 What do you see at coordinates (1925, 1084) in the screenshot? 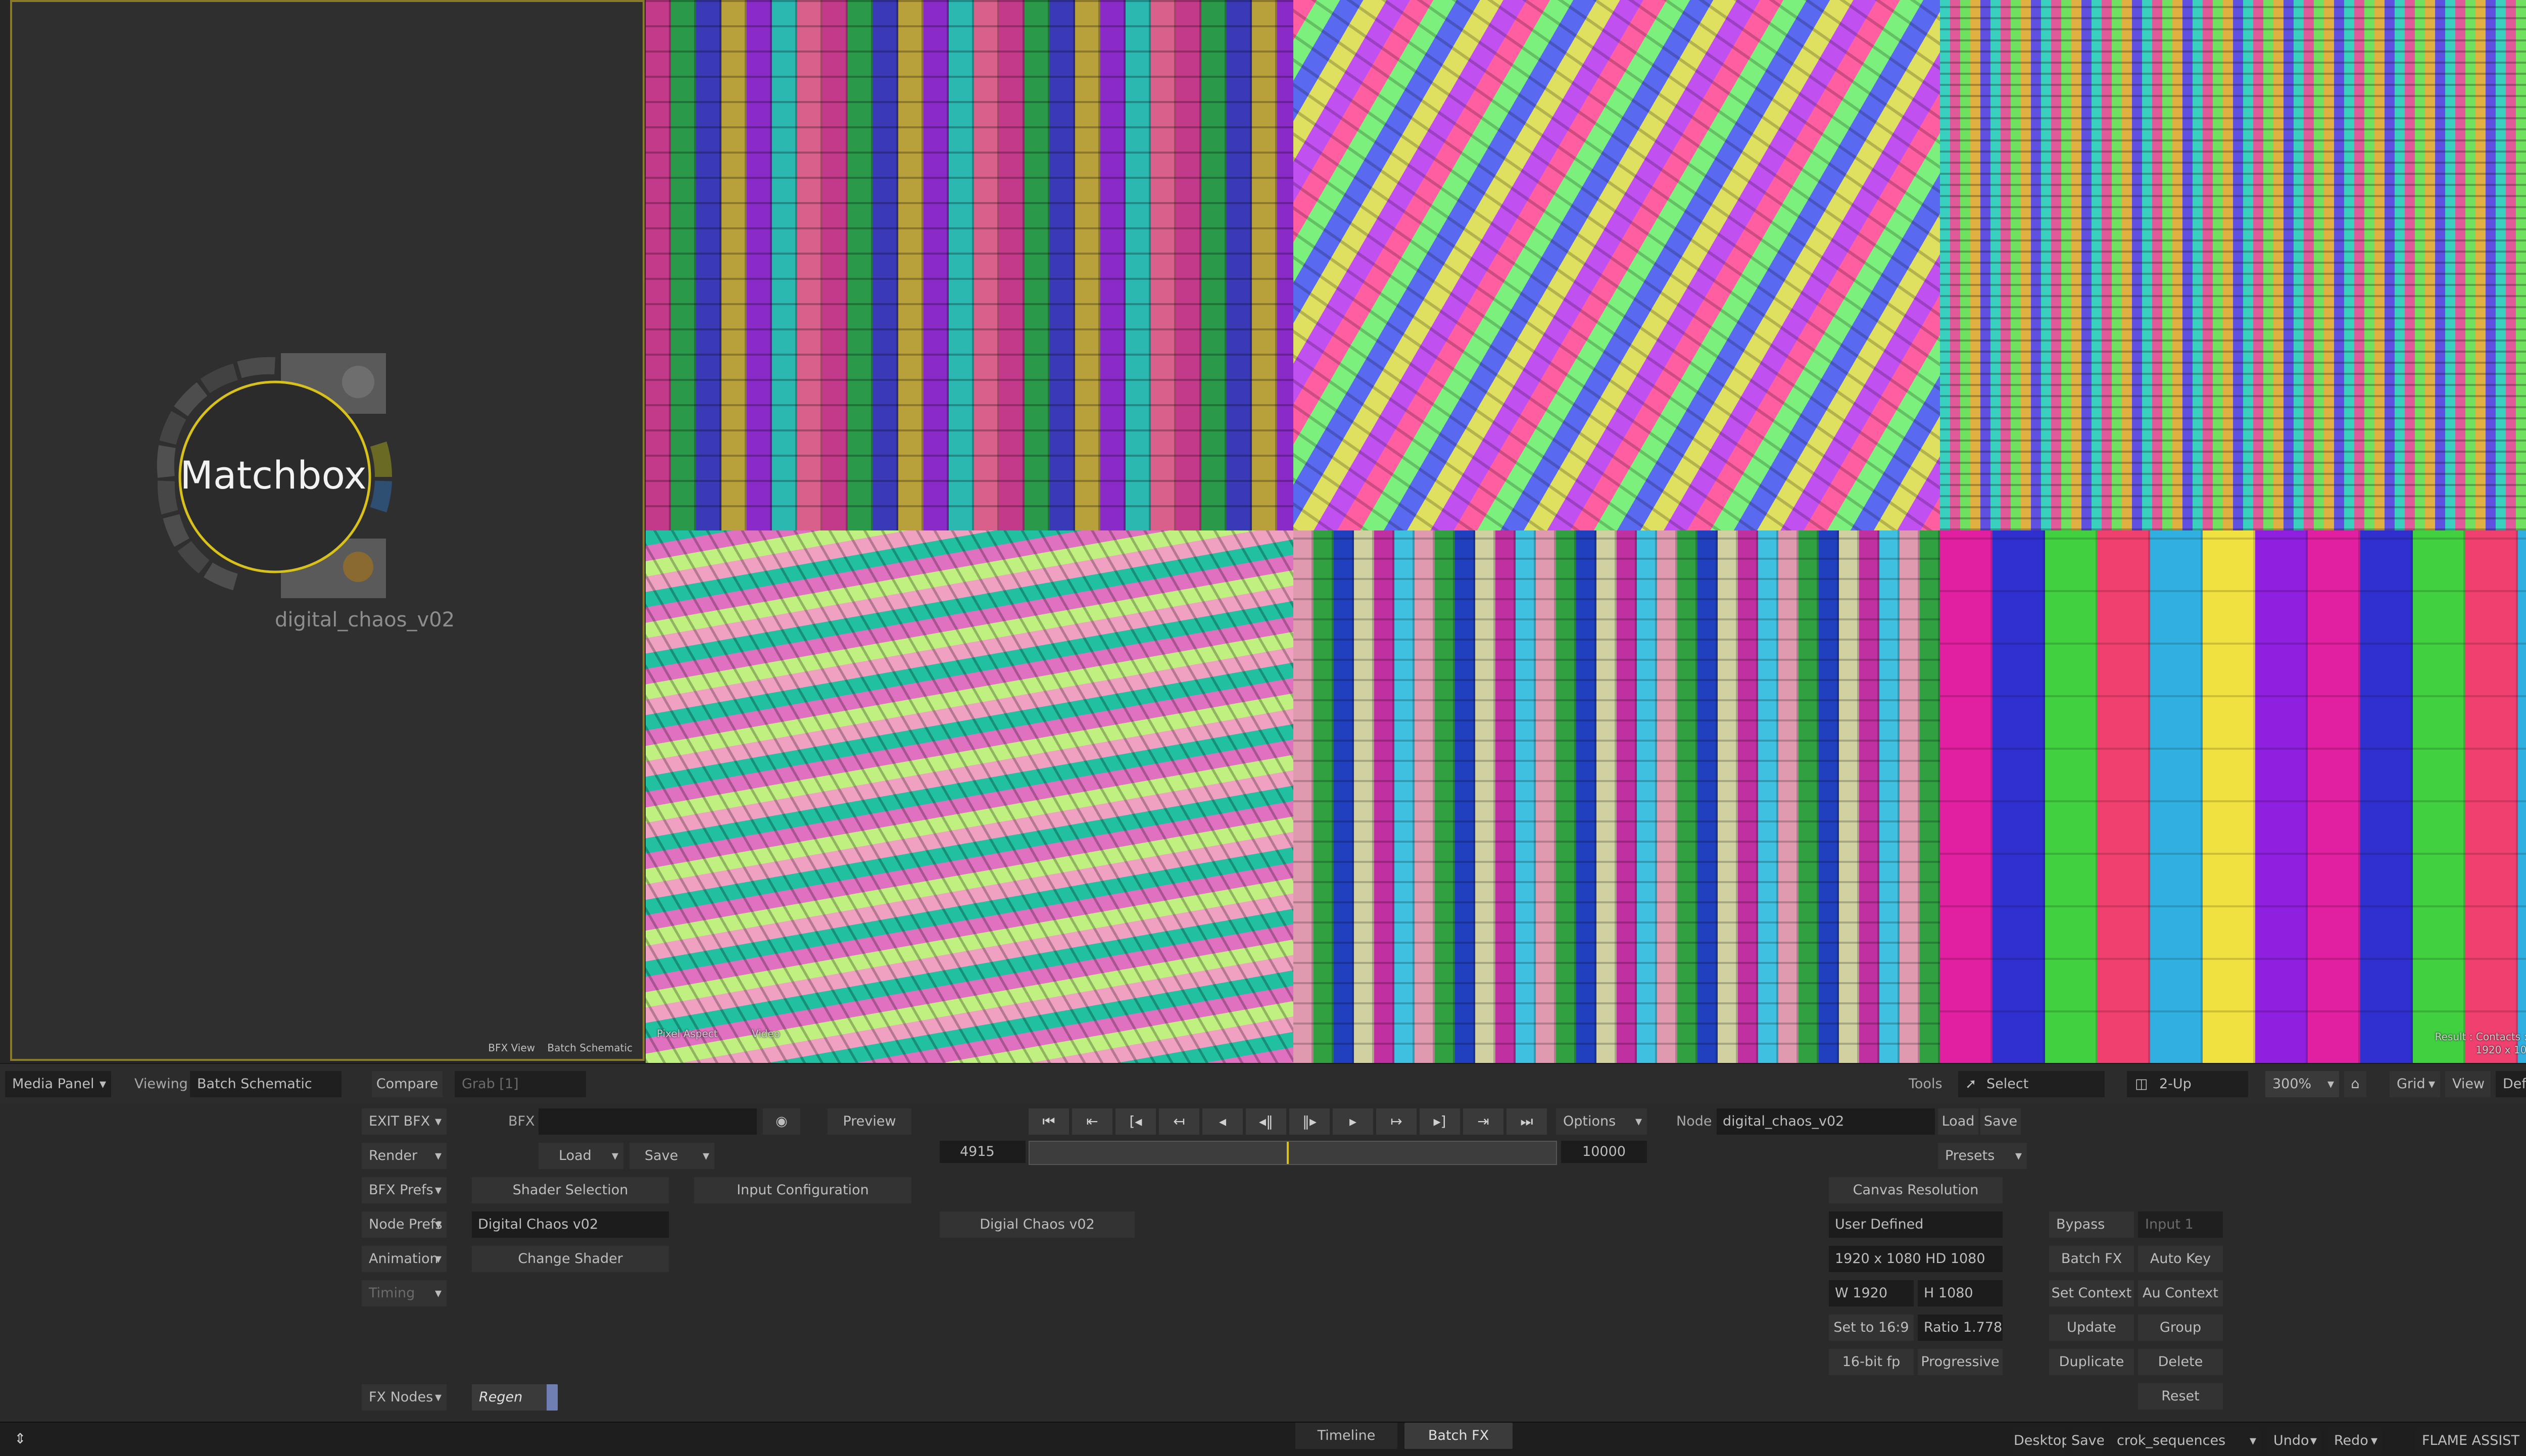
I see `tools-label: Tools` at bounding box center [1925, 1084].